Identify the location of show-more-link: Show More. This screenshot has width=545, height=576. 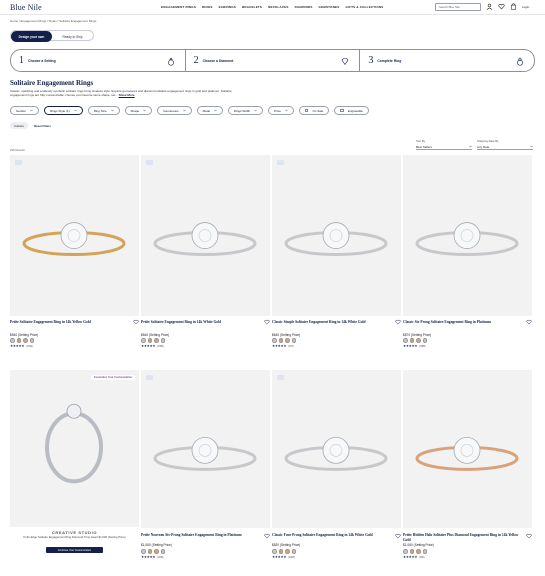
(127, 95).